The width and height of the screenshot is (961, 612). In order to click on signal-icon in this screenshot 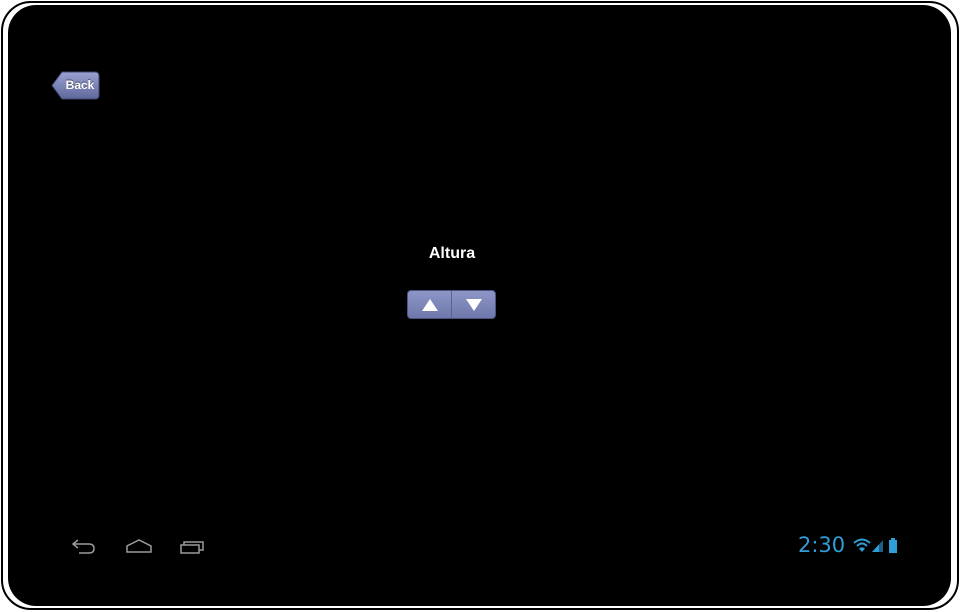, I will do `click(877, 546)`.